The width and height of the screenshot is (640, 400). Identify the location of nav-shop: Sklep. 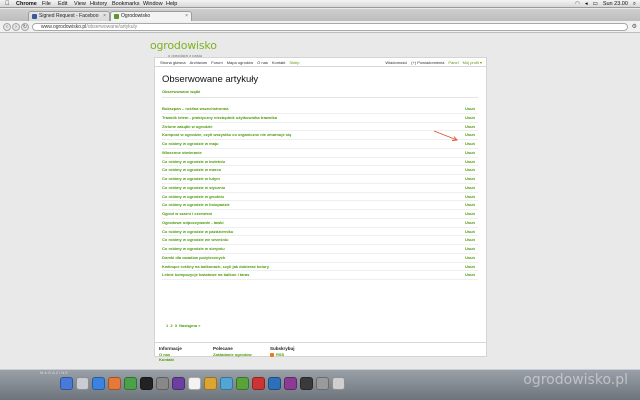
(294, 62).